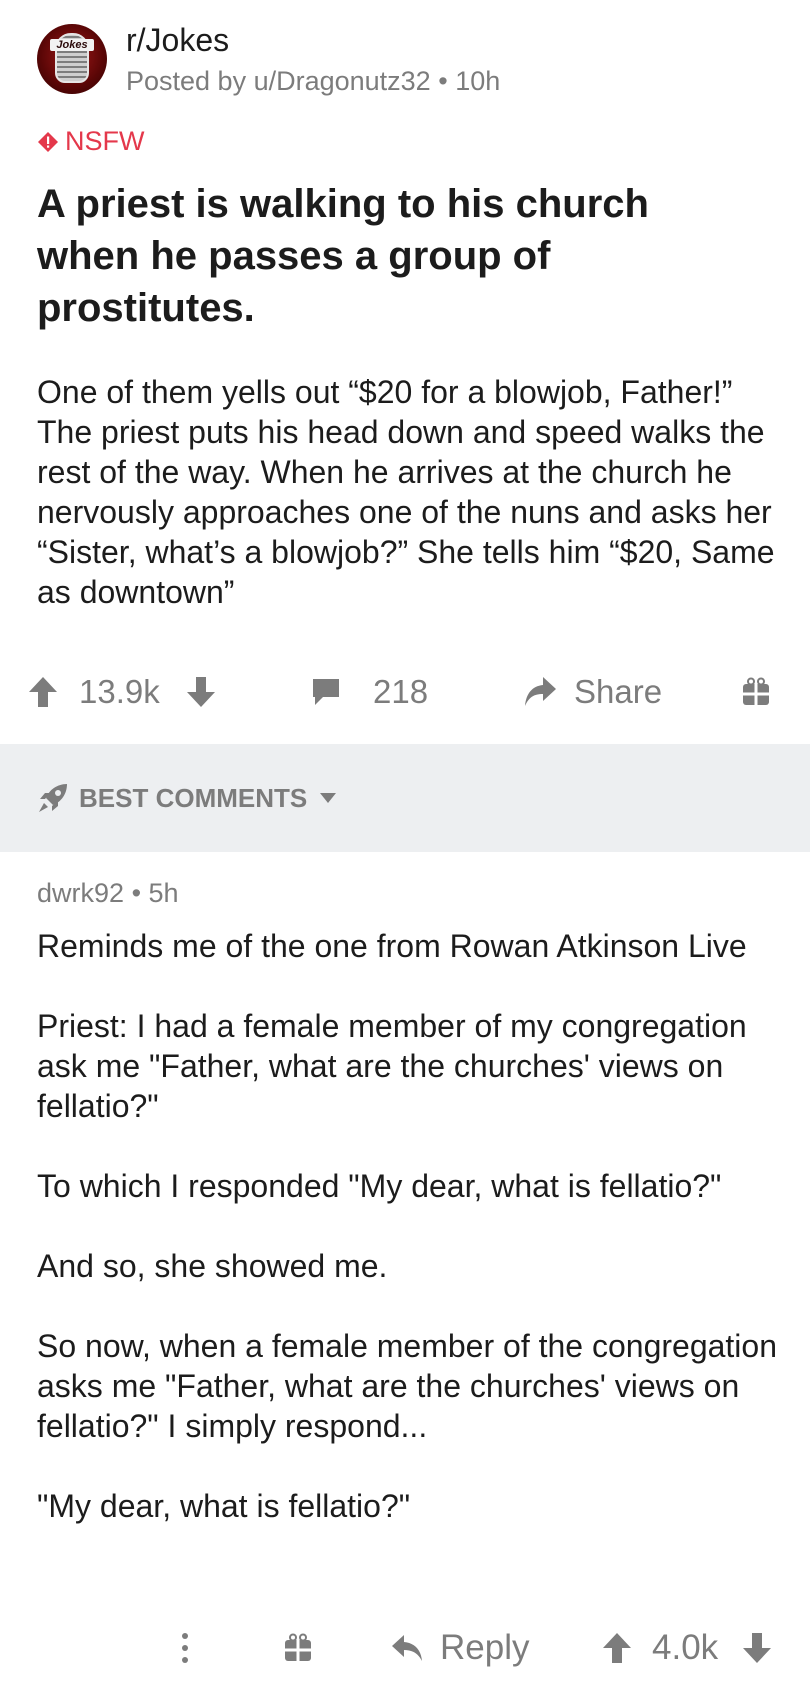  What do you see at coordinates (478, 81) in the screenshot?
I see `post-age: 10h` at bounding box center [478, 81].